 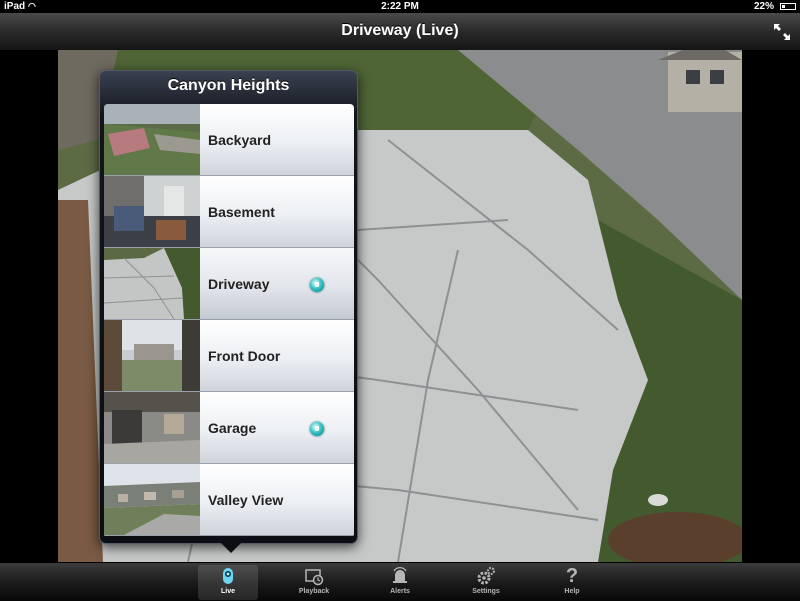 What do you see at coordinates (788, 6) in the screenshot?
I see `battery-icon` at bounding box center [788, 6].